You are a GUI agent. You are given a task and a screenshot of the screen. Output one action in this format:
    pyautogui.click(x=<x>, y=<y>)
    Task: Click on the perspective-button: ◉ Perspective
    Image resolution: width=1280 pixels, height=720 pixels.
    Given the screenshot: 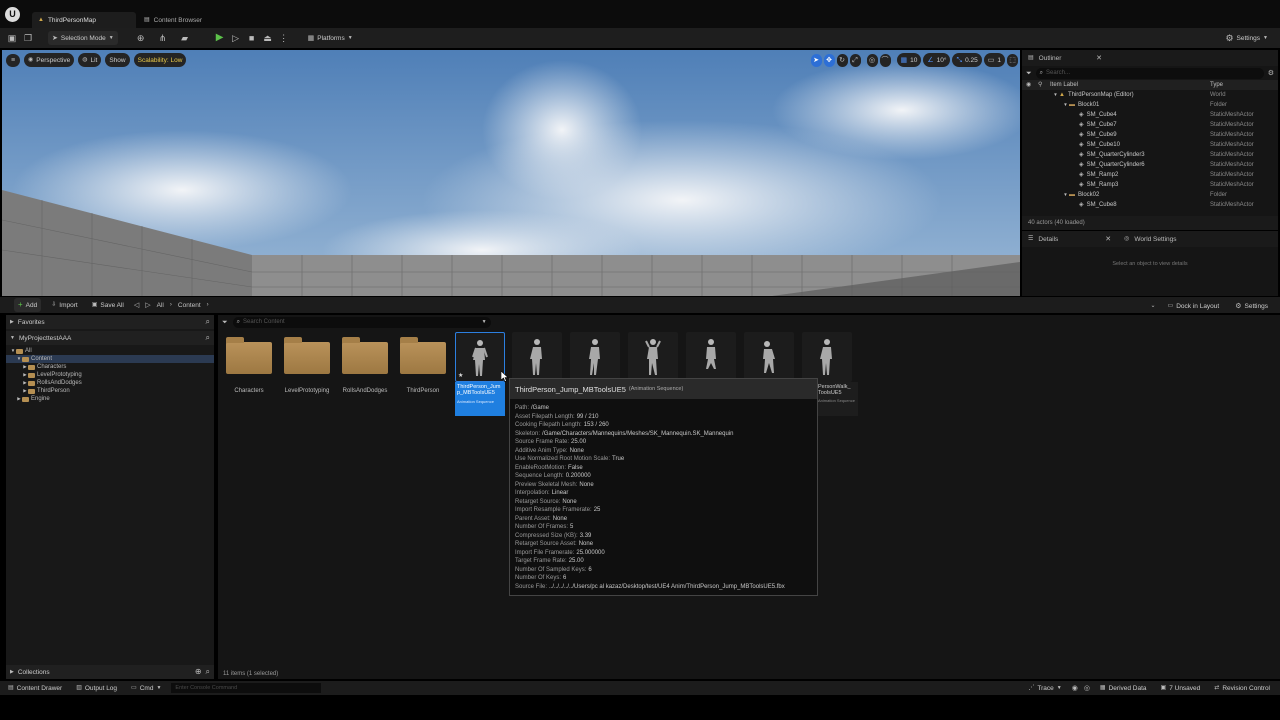 What is the action you would take?
    pyautogui.click(x=49, y=60)
    